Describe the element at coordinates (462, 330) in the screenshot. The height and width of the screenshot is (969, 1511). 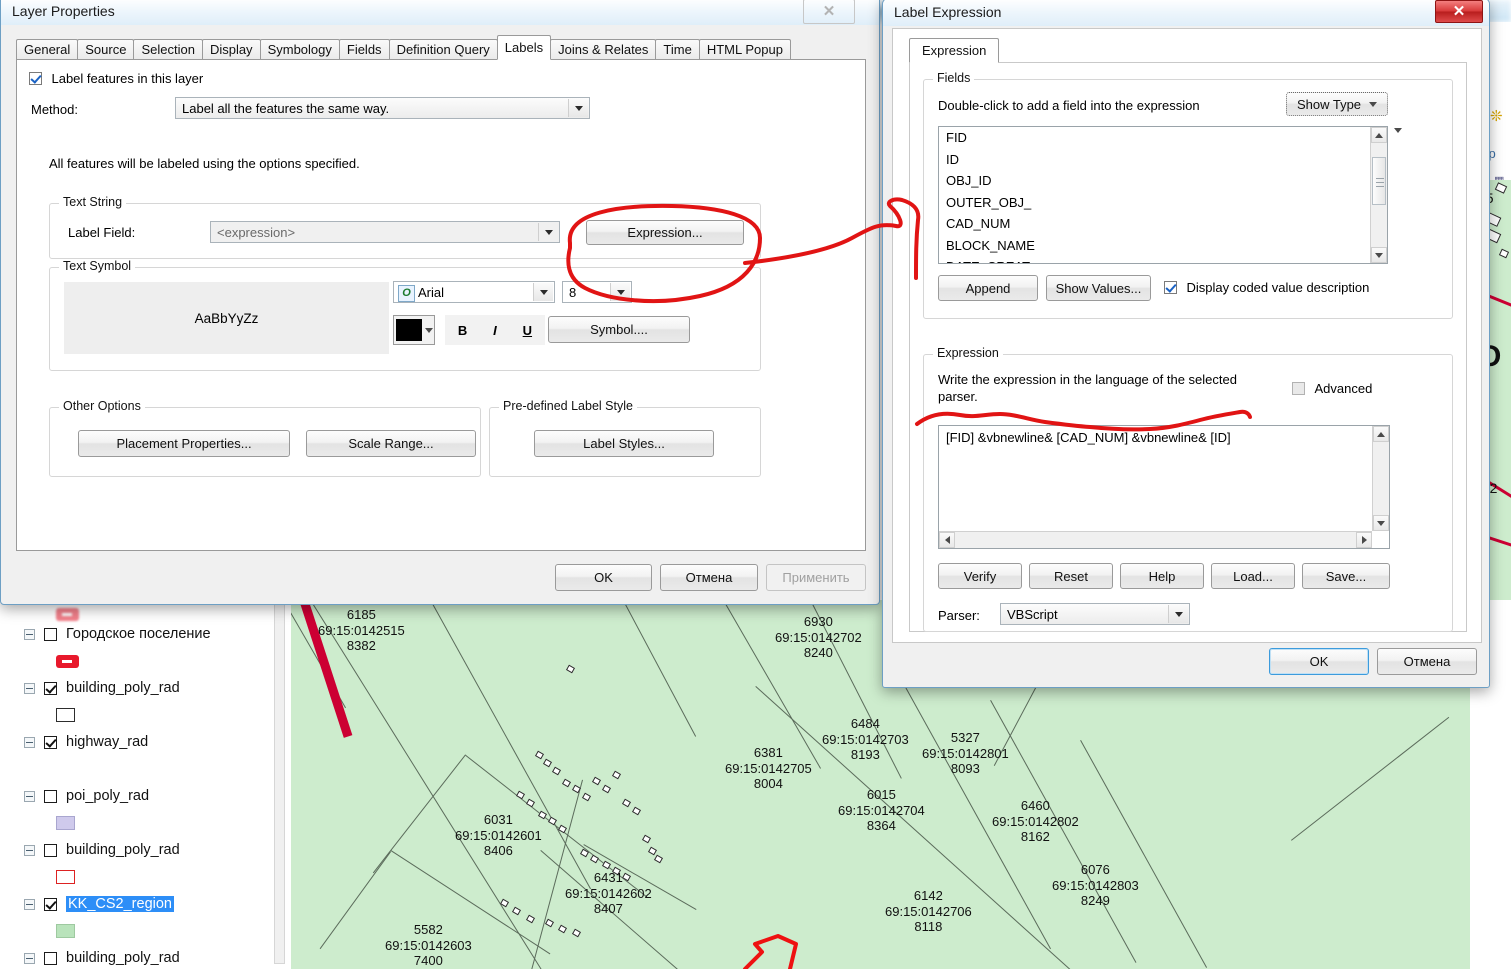
I see `bold-button: B` at that location.